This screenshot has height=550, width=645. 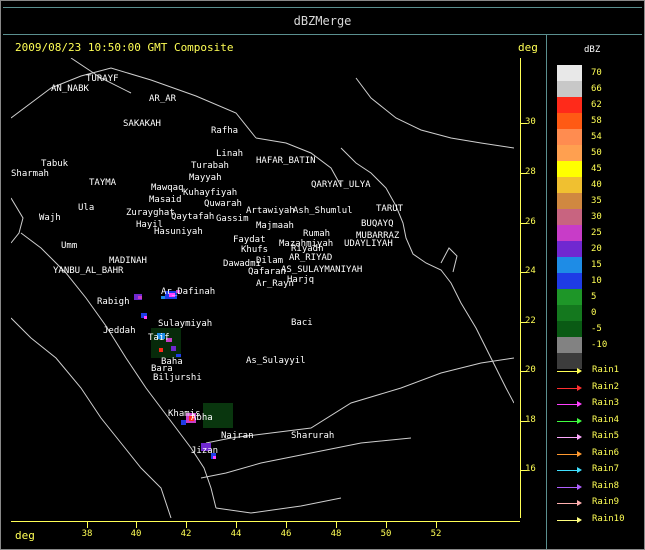 I want to click on place-label: Qafaran, so click(x=267, y=272).